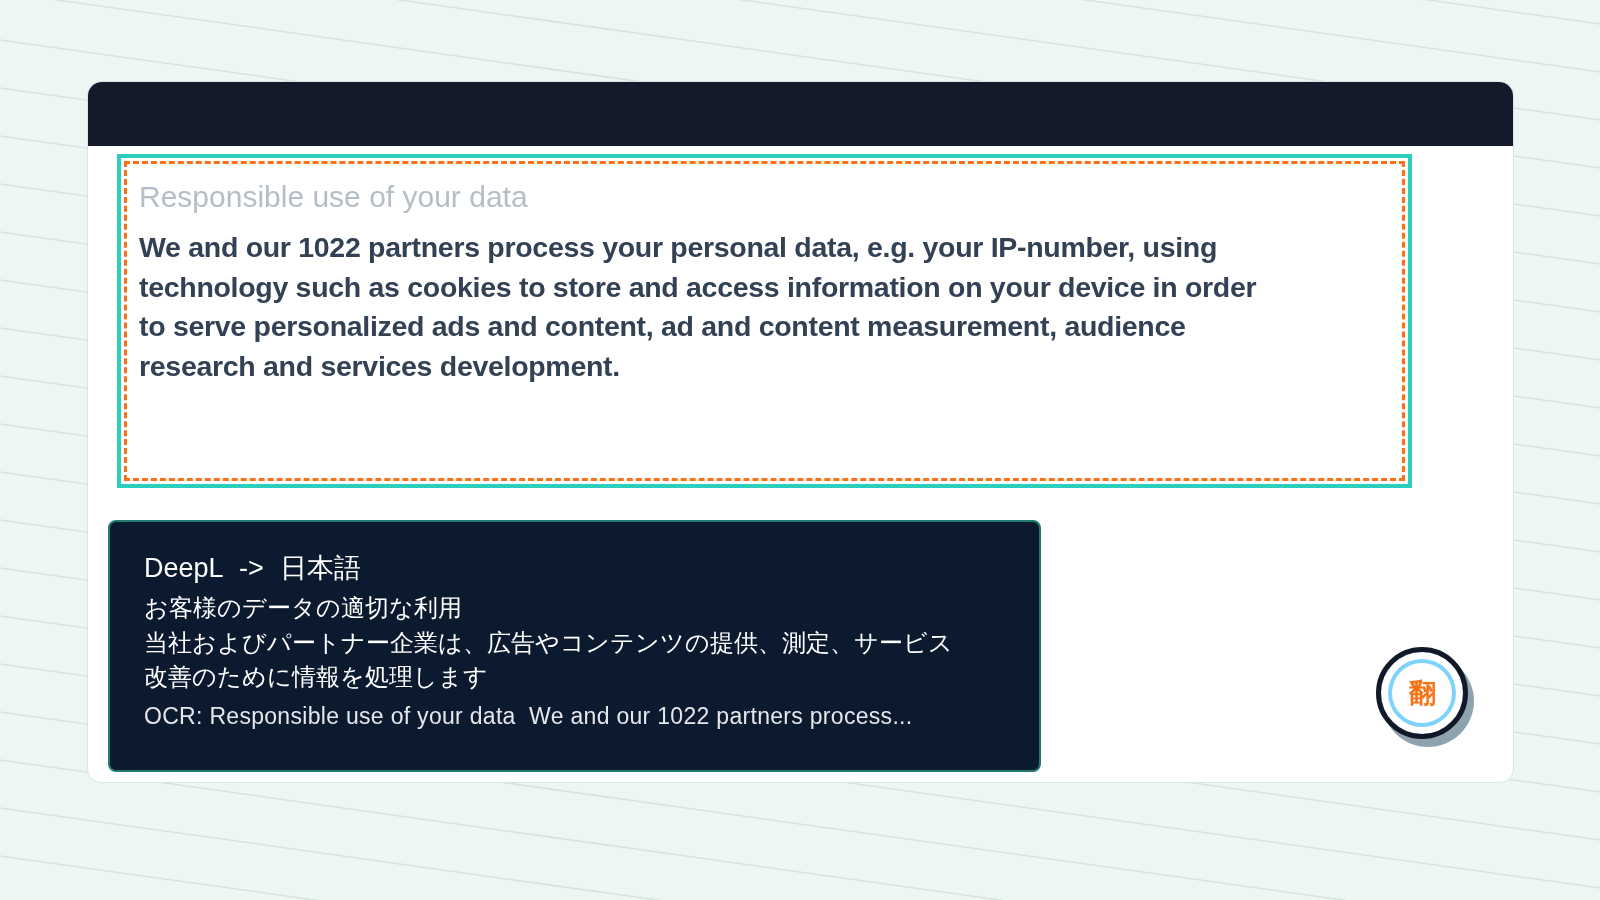  I want to click on translation-heading: お客様のデータの適切な利用, so click(303, 608).